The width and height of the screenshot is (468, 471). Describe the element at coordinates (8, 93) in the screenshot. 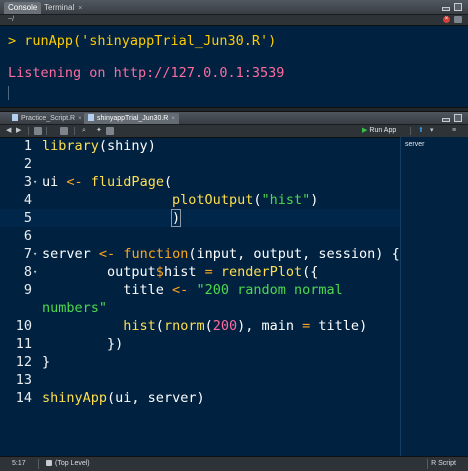

I see `console-cursor` at that location.